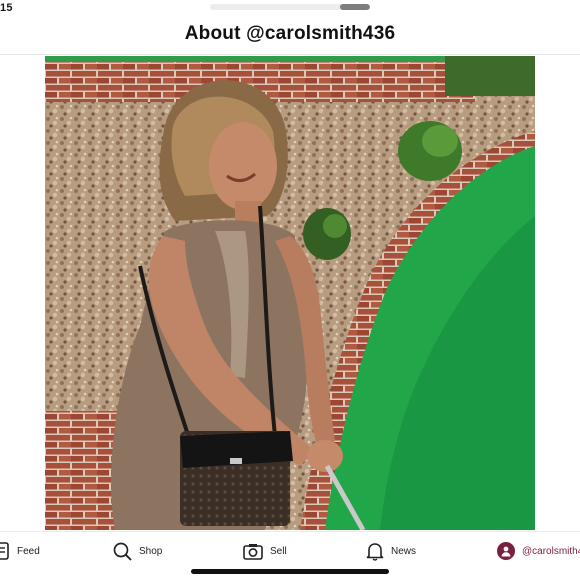 This screenshot has height=580, width=580. I want to click on tab-profile: @carolsmith4, so click(538, 551).